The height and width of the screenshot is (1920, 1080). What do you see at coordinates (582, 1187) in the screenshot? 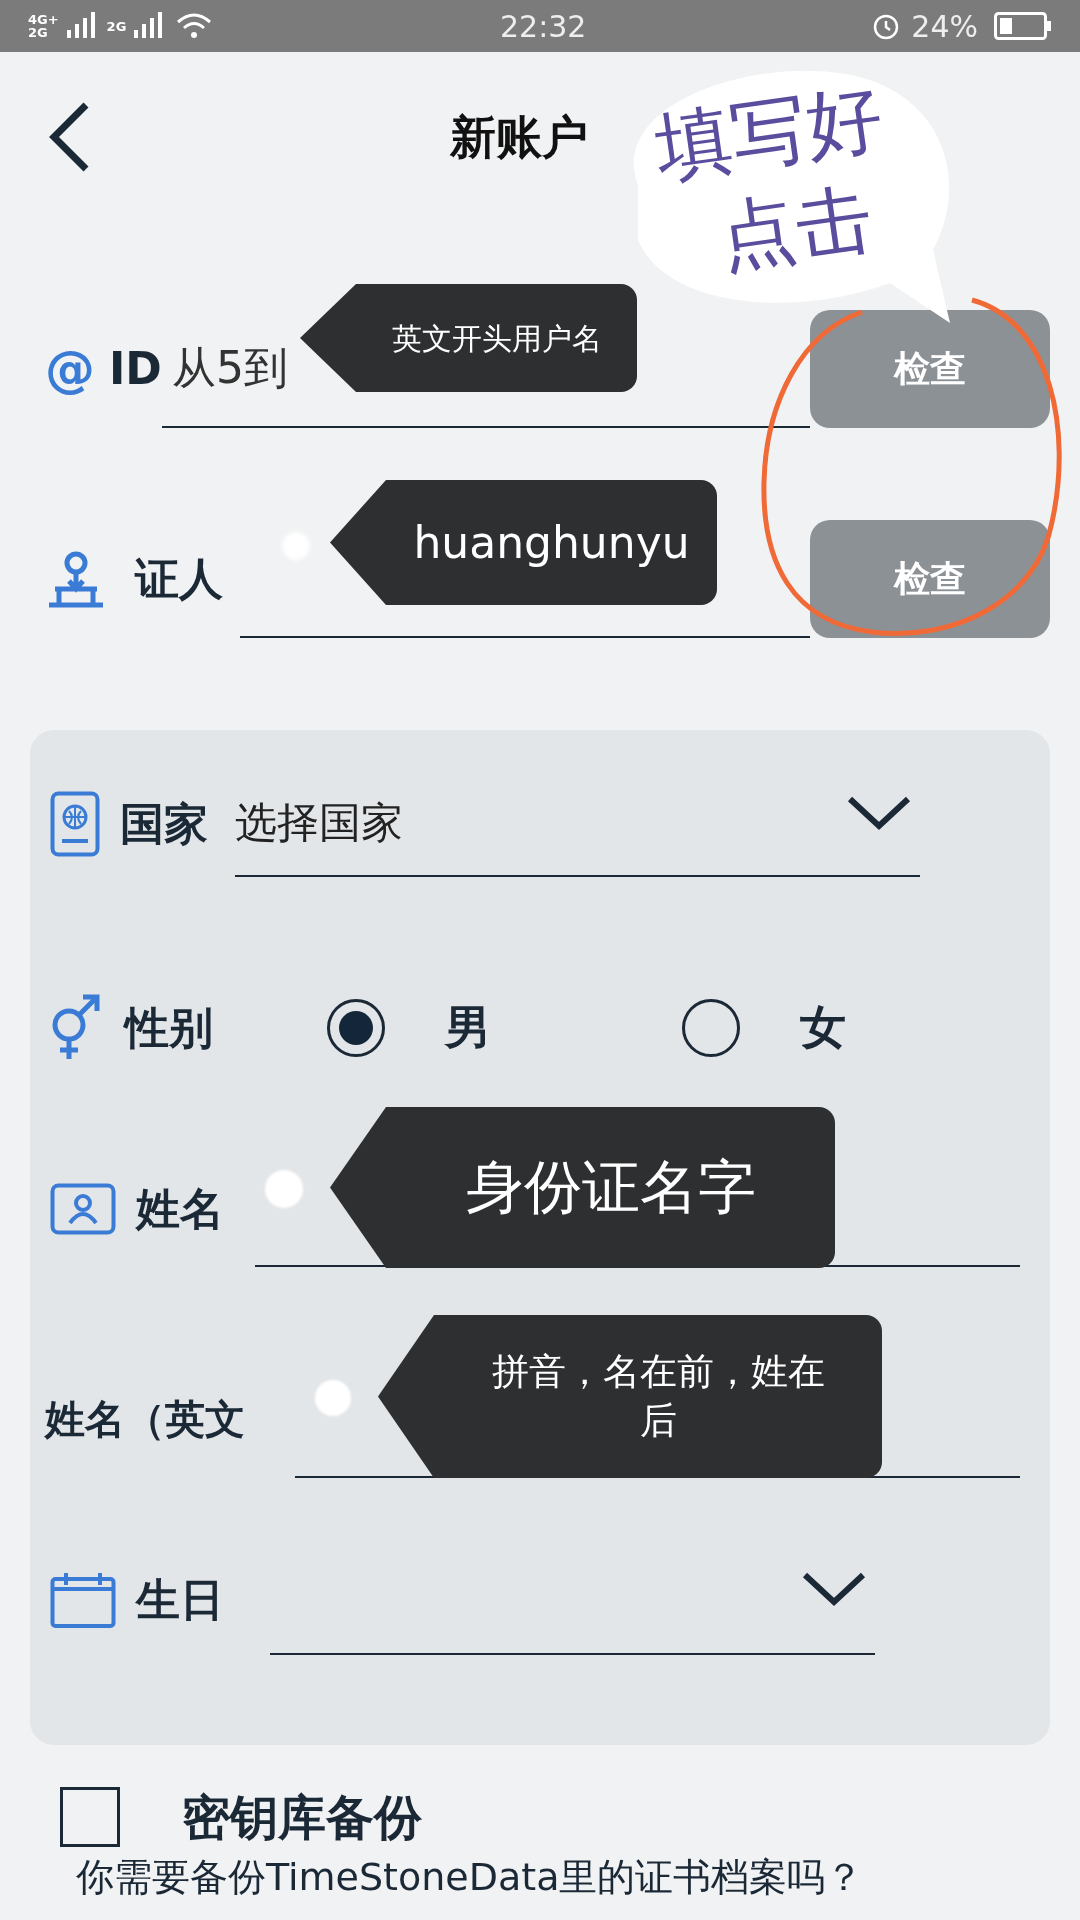
I see `tooltip: 身份证名字` at bounding box center [582, 1187].